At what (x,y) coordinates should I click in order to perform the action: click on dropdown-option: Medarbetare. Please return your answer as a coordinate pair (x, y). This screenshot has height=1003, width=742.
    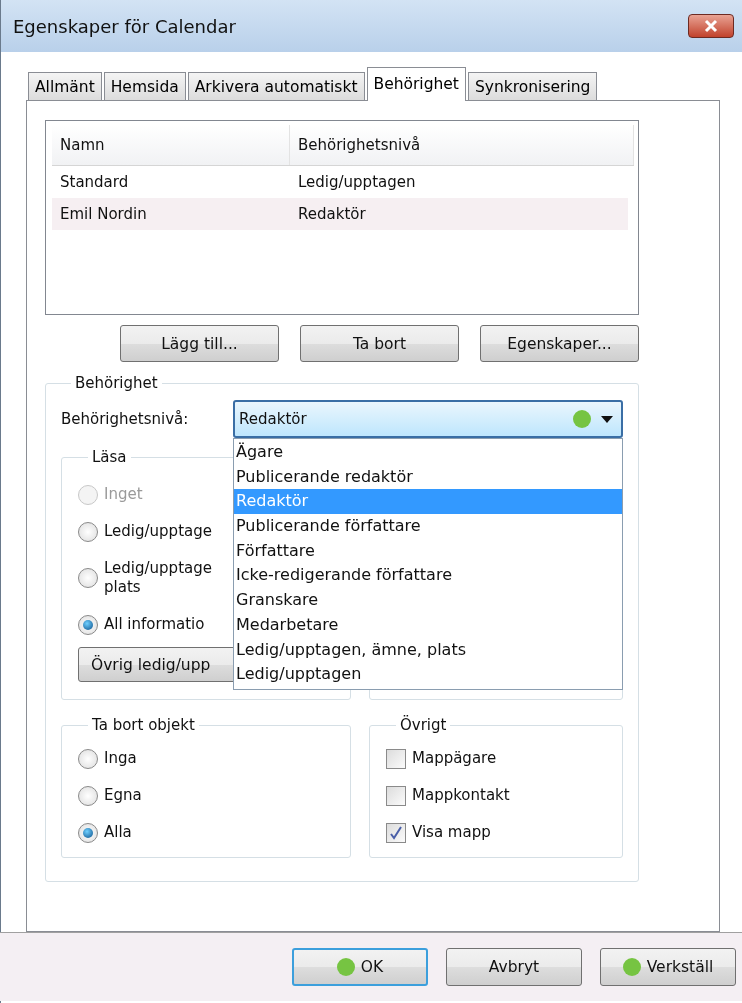
    Looking at the image, I should click on (428, 625).